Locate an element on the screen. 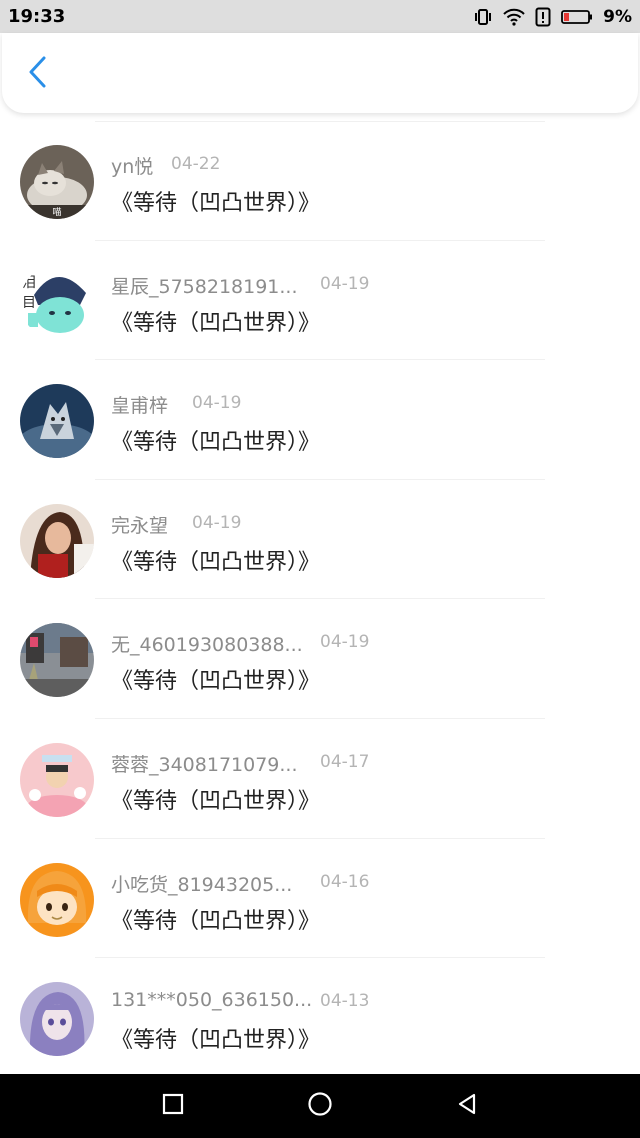 The width and height of the screenshot is (640, 1138). status-icons: 9% is located at coordinates (552, 17).